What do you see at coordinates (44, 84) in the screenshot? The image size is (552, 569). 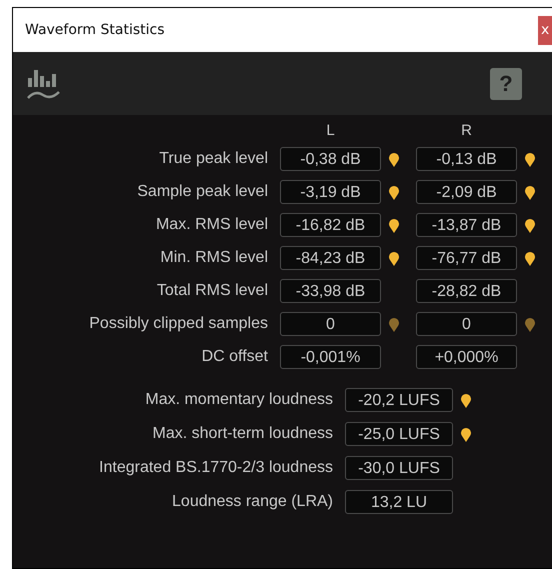 I see `waveform-statistics-icon` at bounding box center [44, 84].